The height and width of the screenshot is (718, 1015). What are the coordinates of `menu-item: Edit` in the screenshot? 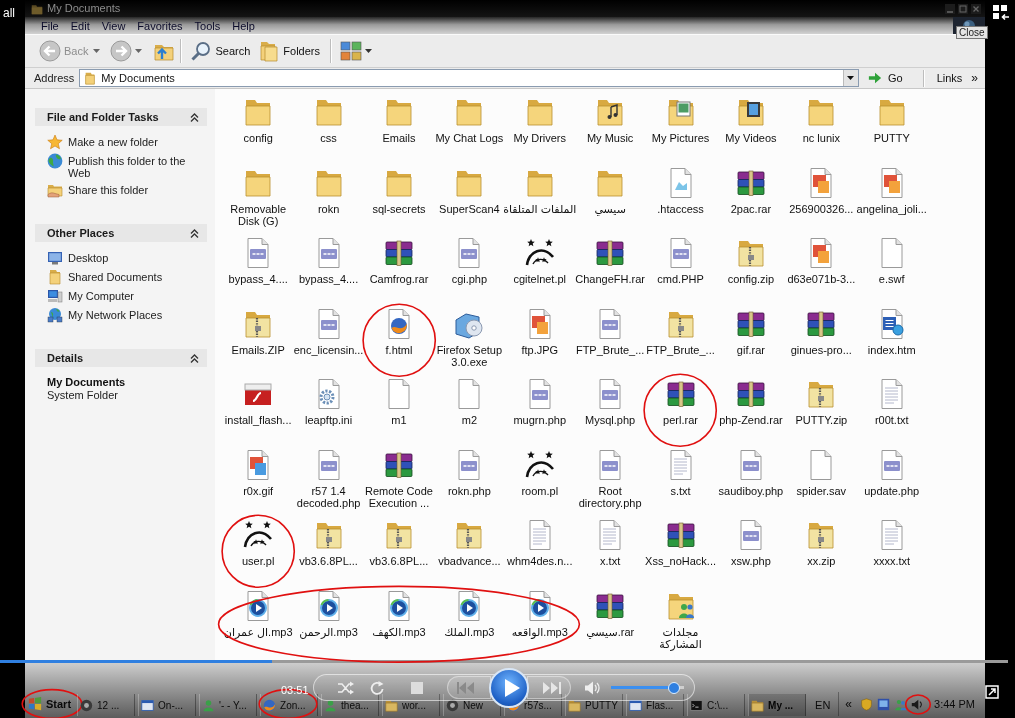 It's located at (80, 25).